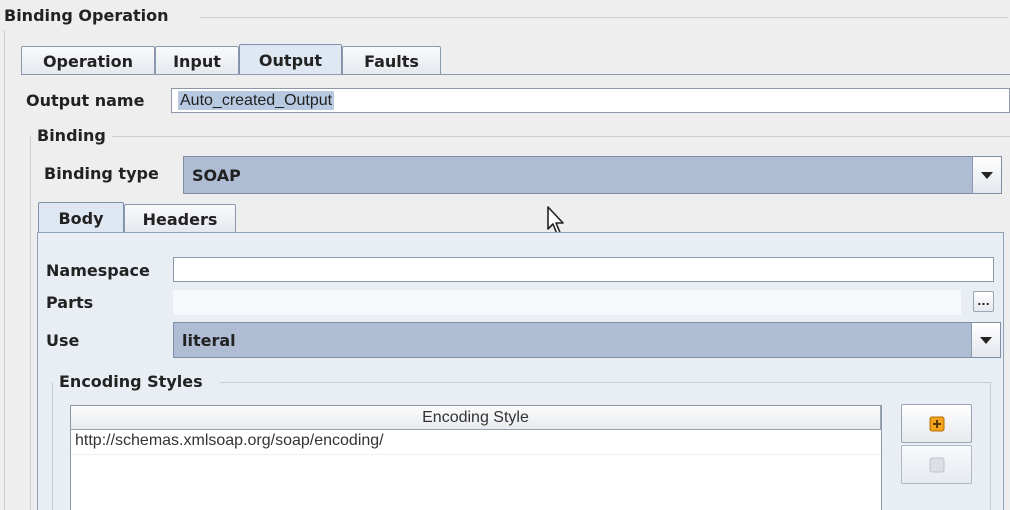  I want to click on output-name-label: Output name, so click(85, 100).